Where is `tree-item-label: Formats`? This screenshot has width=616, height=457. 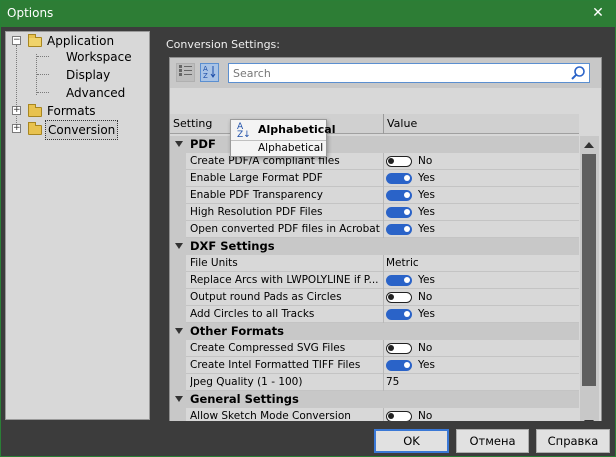
tree-item-label: Formats is located at coordinates (71, 111).